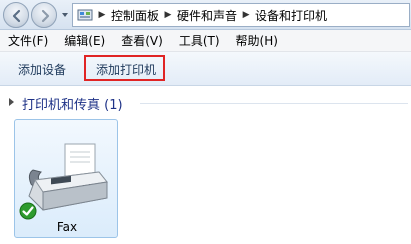  Describe the element at coordinates (85, 15) in the screenshot. I see `control-panel-icon` at that location.